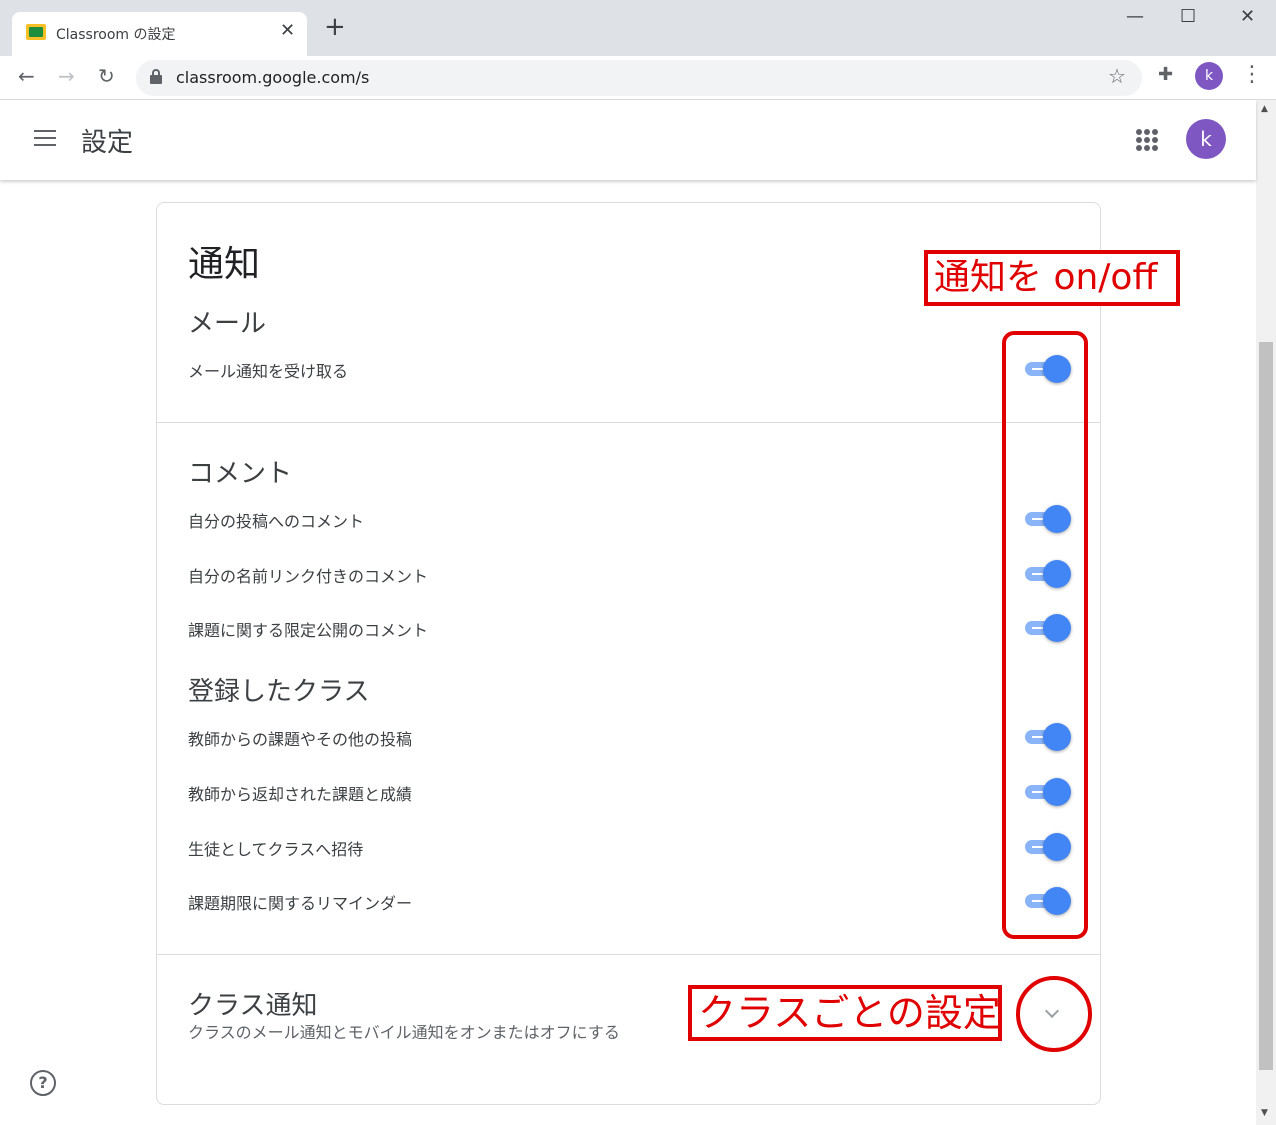  I want to click on setting-label: 課題期限に関するリマインダー, so click(300, 903).